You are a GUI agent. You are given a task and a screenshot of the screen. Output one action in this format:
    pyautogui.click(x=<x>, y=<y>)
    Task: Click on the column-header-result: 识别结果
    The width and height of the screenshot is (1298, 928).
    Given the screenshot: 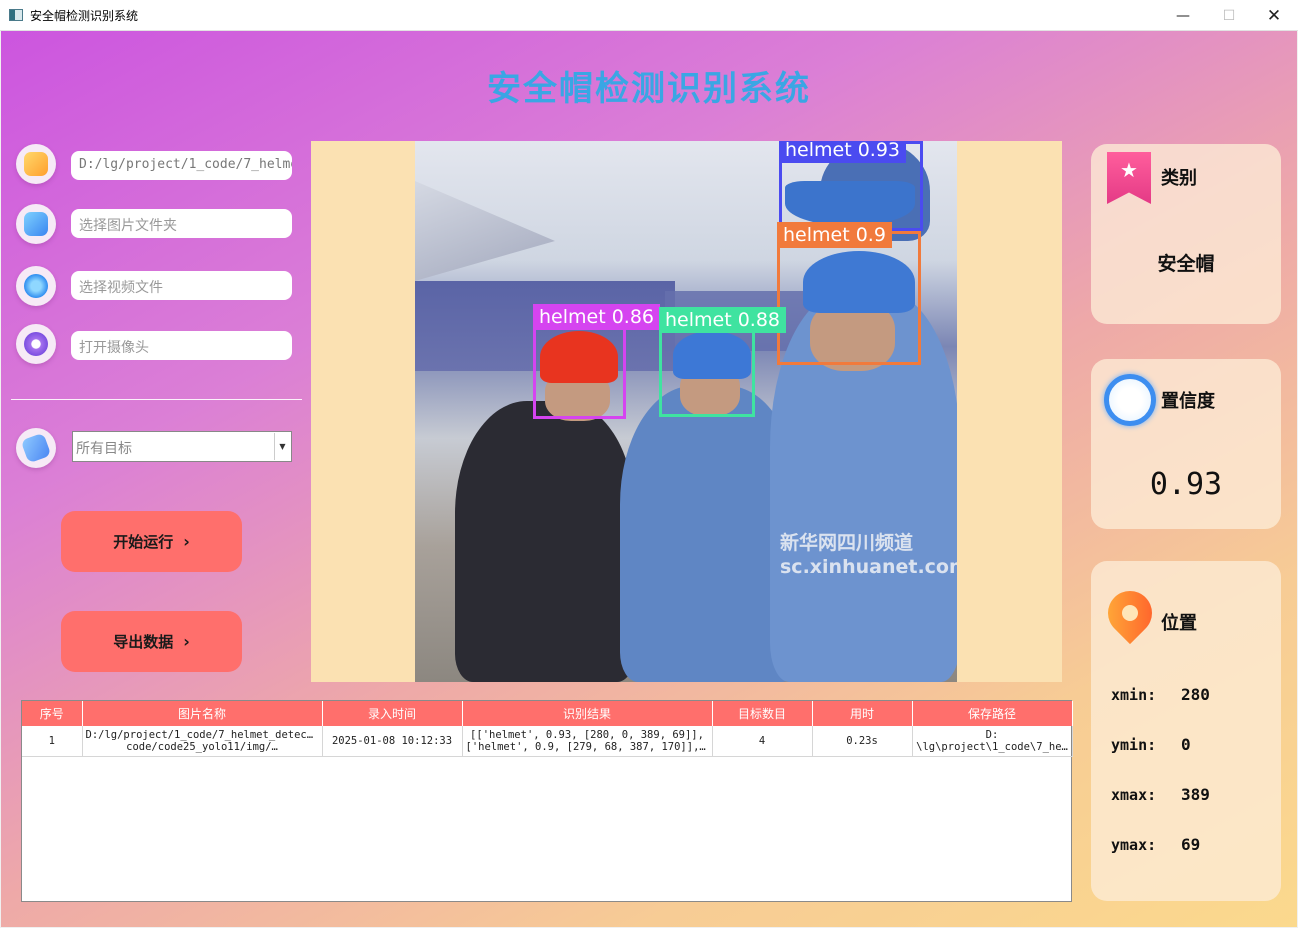 What is the action you would take?
    pyautogui.click(x=587, y=713)
    